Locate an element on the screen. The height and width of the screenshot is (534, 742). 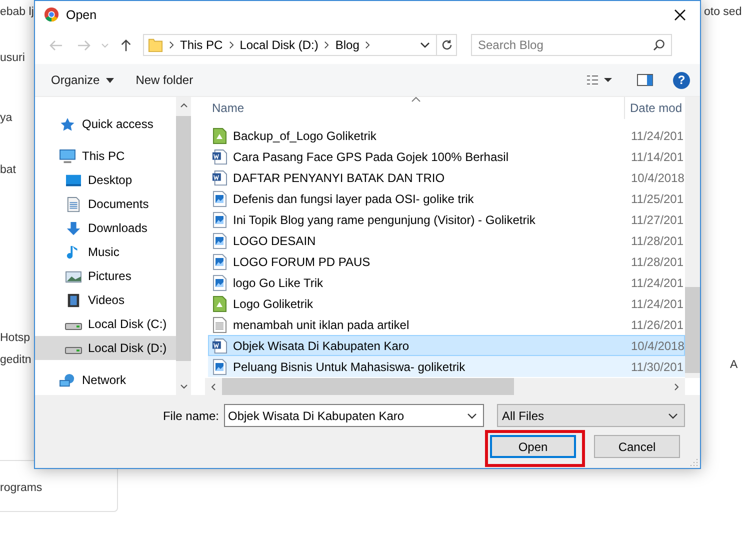
help-button: ? is located at coordinates (681, 80).